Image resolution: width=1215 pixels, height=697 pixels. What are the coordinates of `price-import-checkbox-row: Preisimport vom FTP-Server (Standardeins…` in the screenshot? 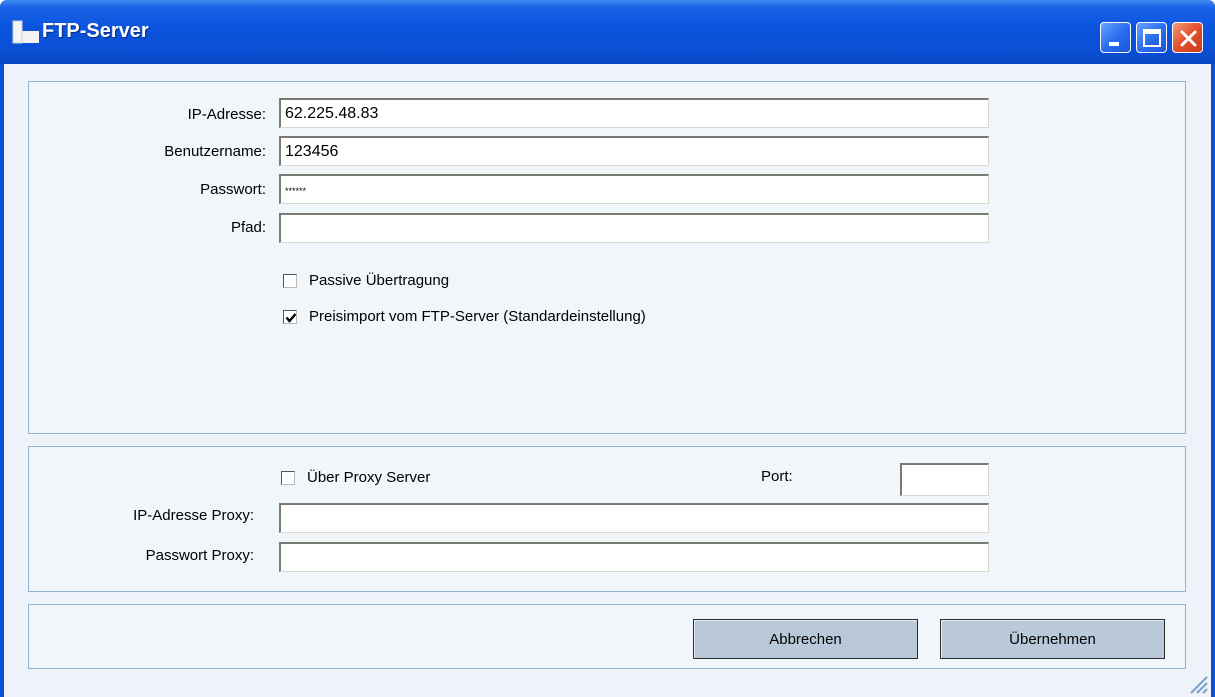 It's located at (464, 316).